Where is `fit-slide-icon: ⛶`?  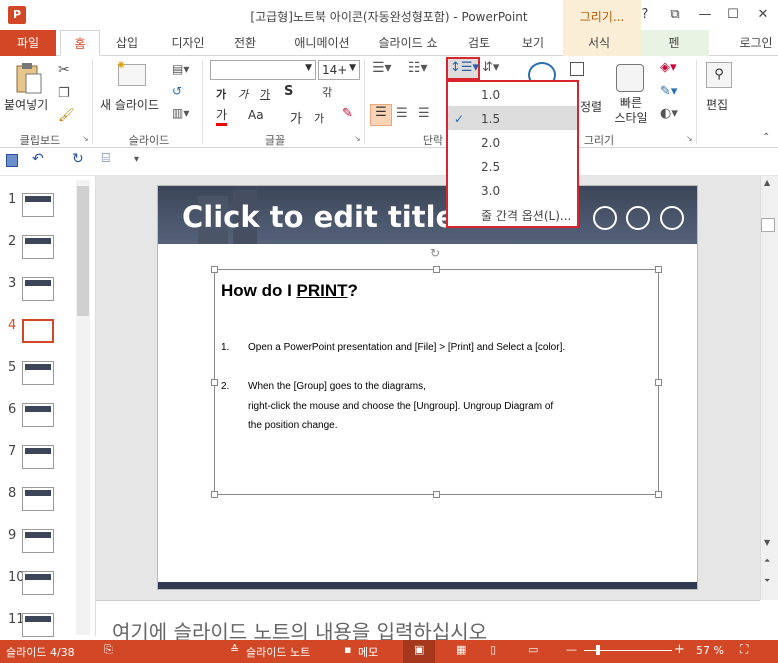
fit-slide-icon: ⛶ is located at coordinates (744, 649).